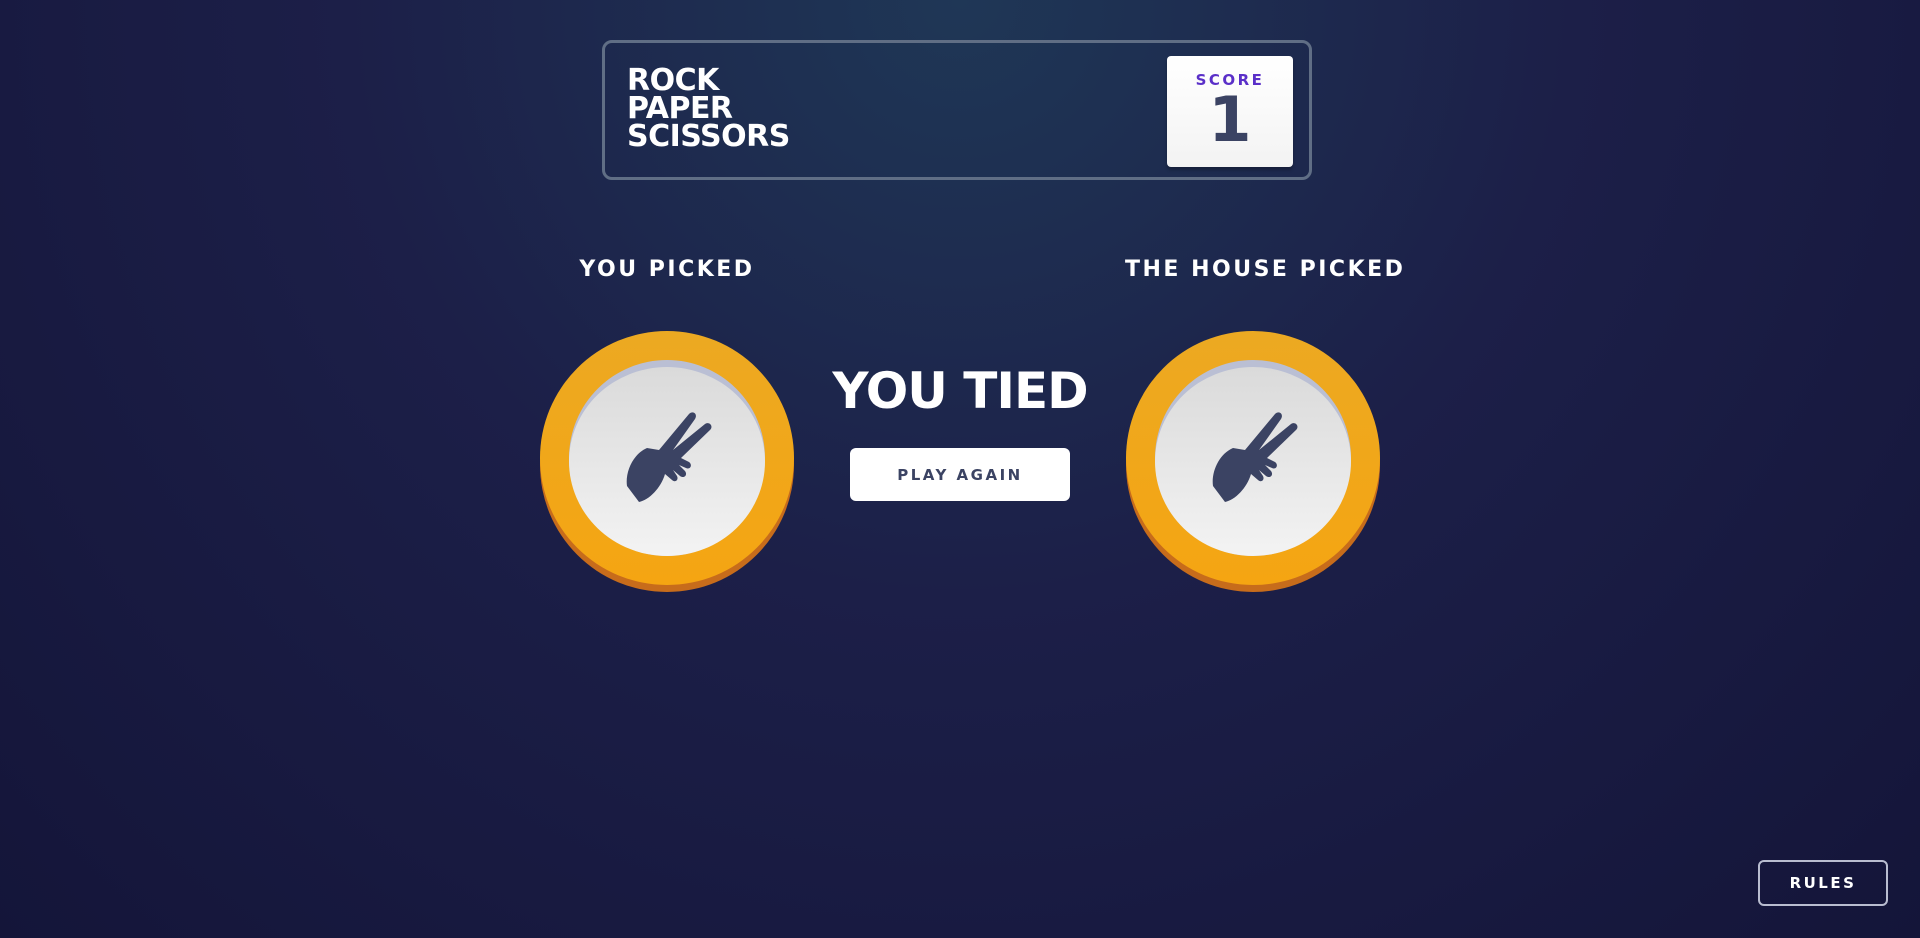 This screenshot has height=938, width=1920. Describe the element at coordinates (960, 391) in the screenshot. I see `result-text: YOU TIED` at that location.